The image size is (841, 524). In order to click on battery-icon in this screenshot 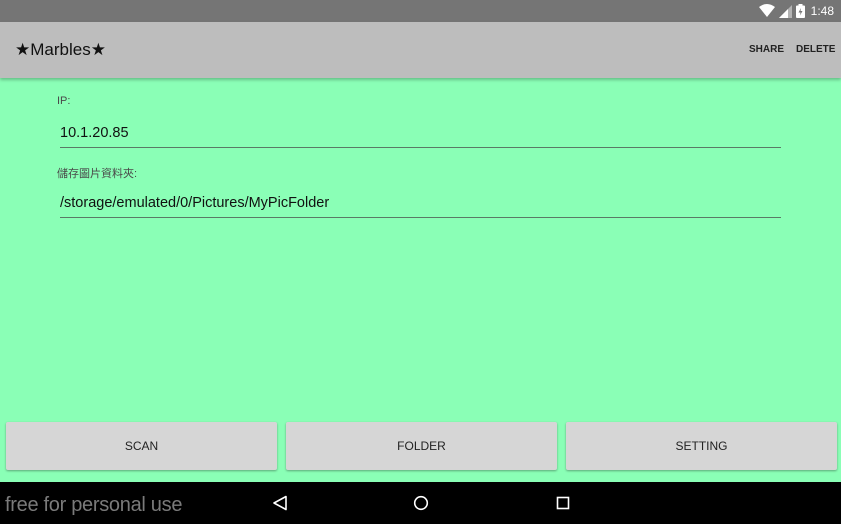, I will do `click(800, 11)`.